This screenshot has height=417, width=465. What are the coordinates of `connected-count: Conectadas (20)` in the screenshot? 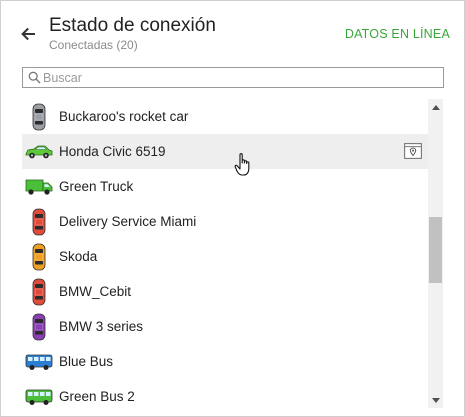 It's located at (93, 45).